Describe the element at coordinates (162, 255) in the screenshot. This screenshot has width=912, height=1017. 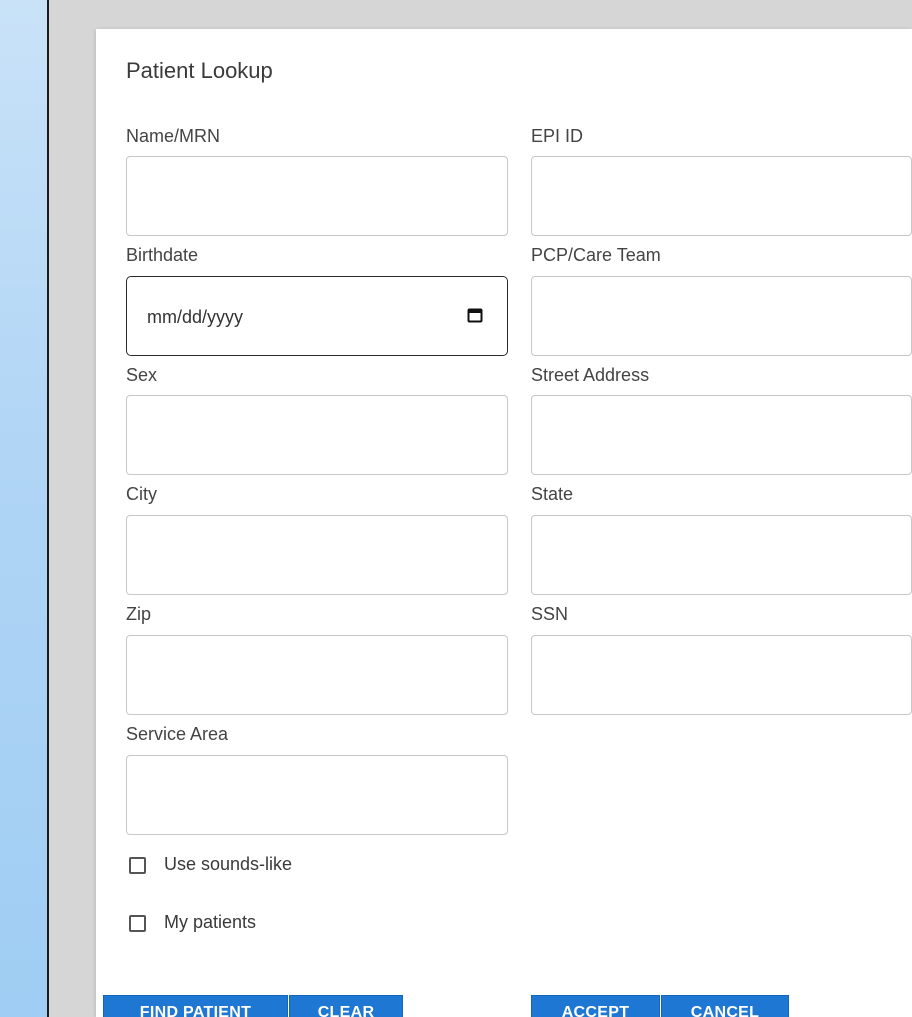
I see `birthdate-label: Birthdate` at that location.